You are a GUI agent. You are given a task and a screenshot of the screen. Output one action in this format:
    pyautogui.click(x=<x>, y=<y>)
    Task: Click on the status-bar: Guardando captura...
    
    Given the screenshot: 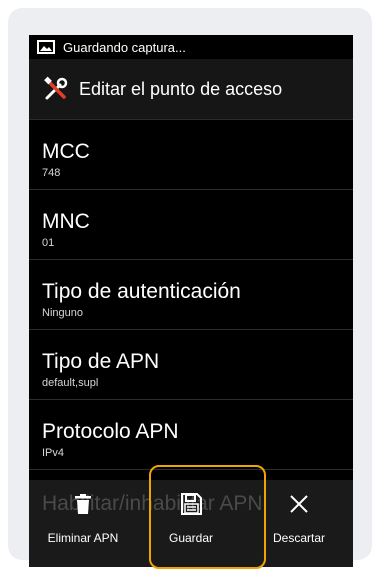 What is the action you would take?
    pyautogui.click(x=191, y=47)
    